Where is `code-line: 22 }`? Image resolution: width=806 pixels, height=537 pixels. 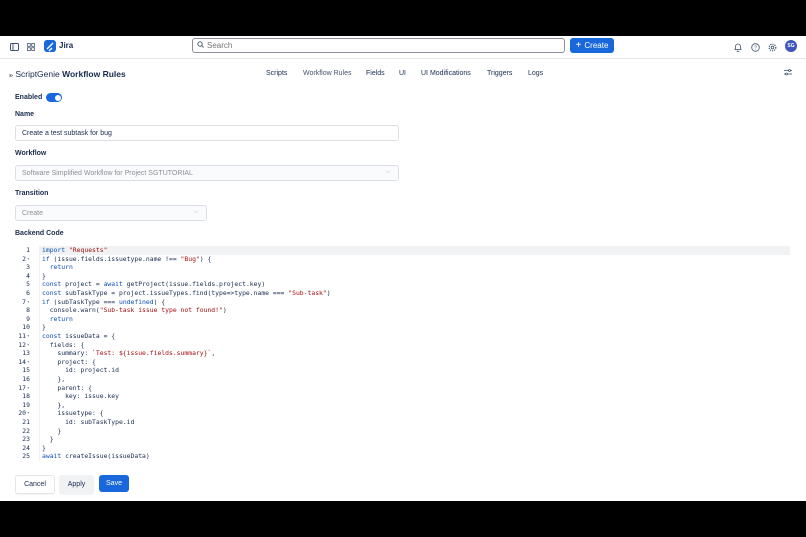 code-line: 22 } is located at coordinates (402, 431).